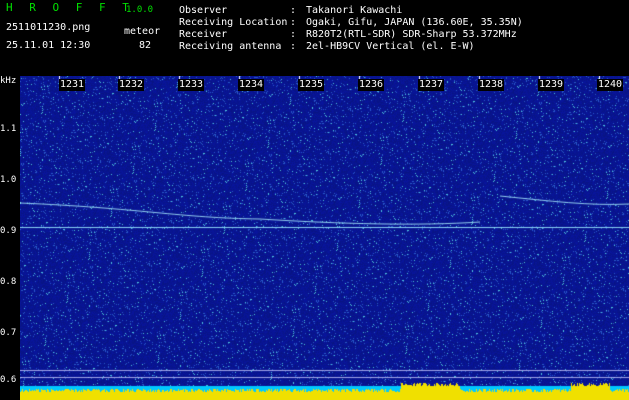  What do you see at coordinates (431, 85) in the screenshot?
I see `x-tick-label: 1237` at bounding box center [431, 85].